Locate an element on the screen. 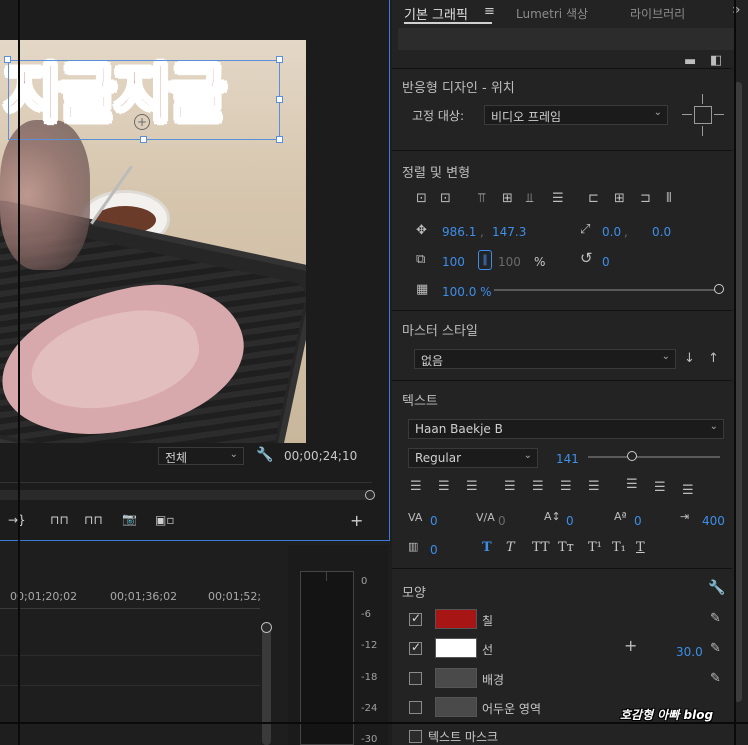 The height and width of the screenshot is (745, 748). font-size-slider-handle is located at coordinates (631, 456).